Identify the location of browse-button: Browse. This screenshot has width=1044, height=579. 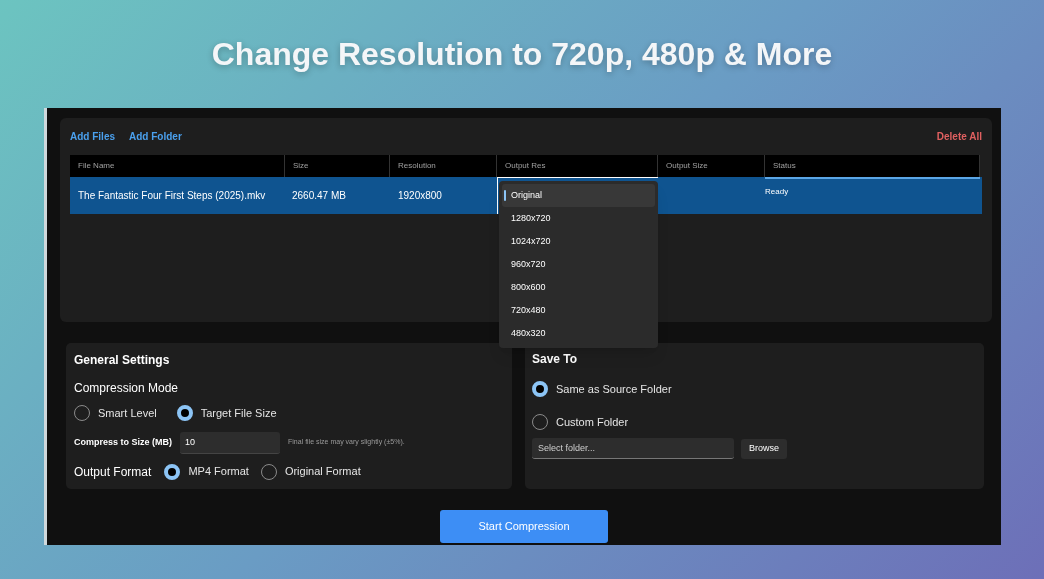
(764, 448).